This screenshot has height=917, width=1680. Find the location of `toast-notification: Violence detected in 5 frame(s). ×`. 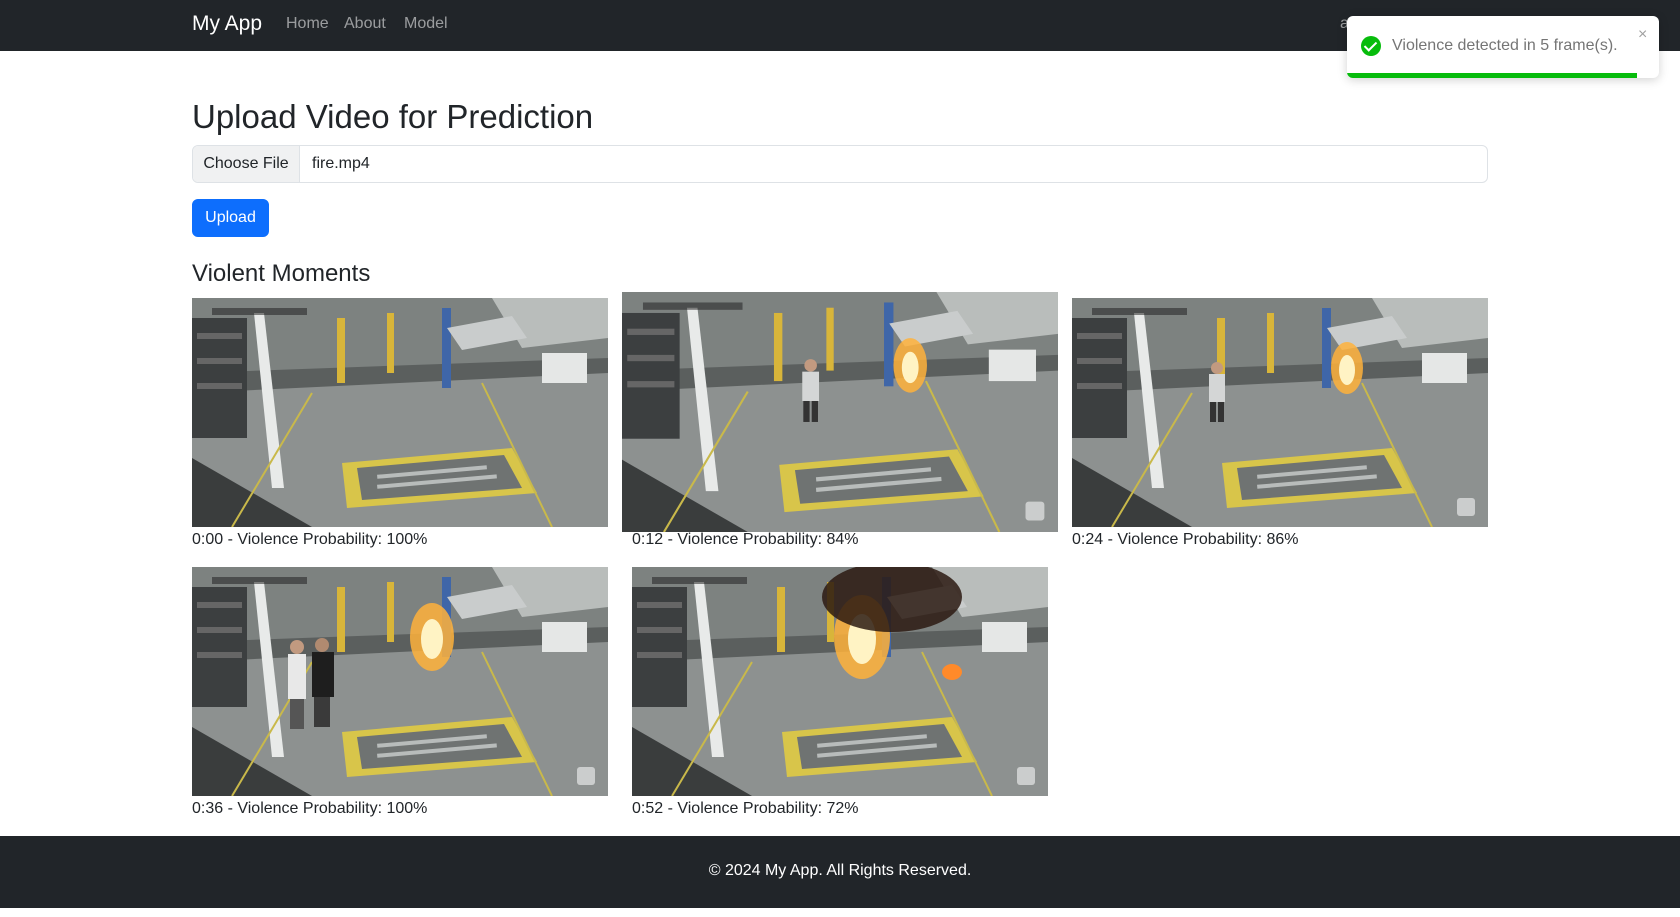

toast-notification: Violence detected in 5 frame(s). × is located at coordinates (1503, 47).